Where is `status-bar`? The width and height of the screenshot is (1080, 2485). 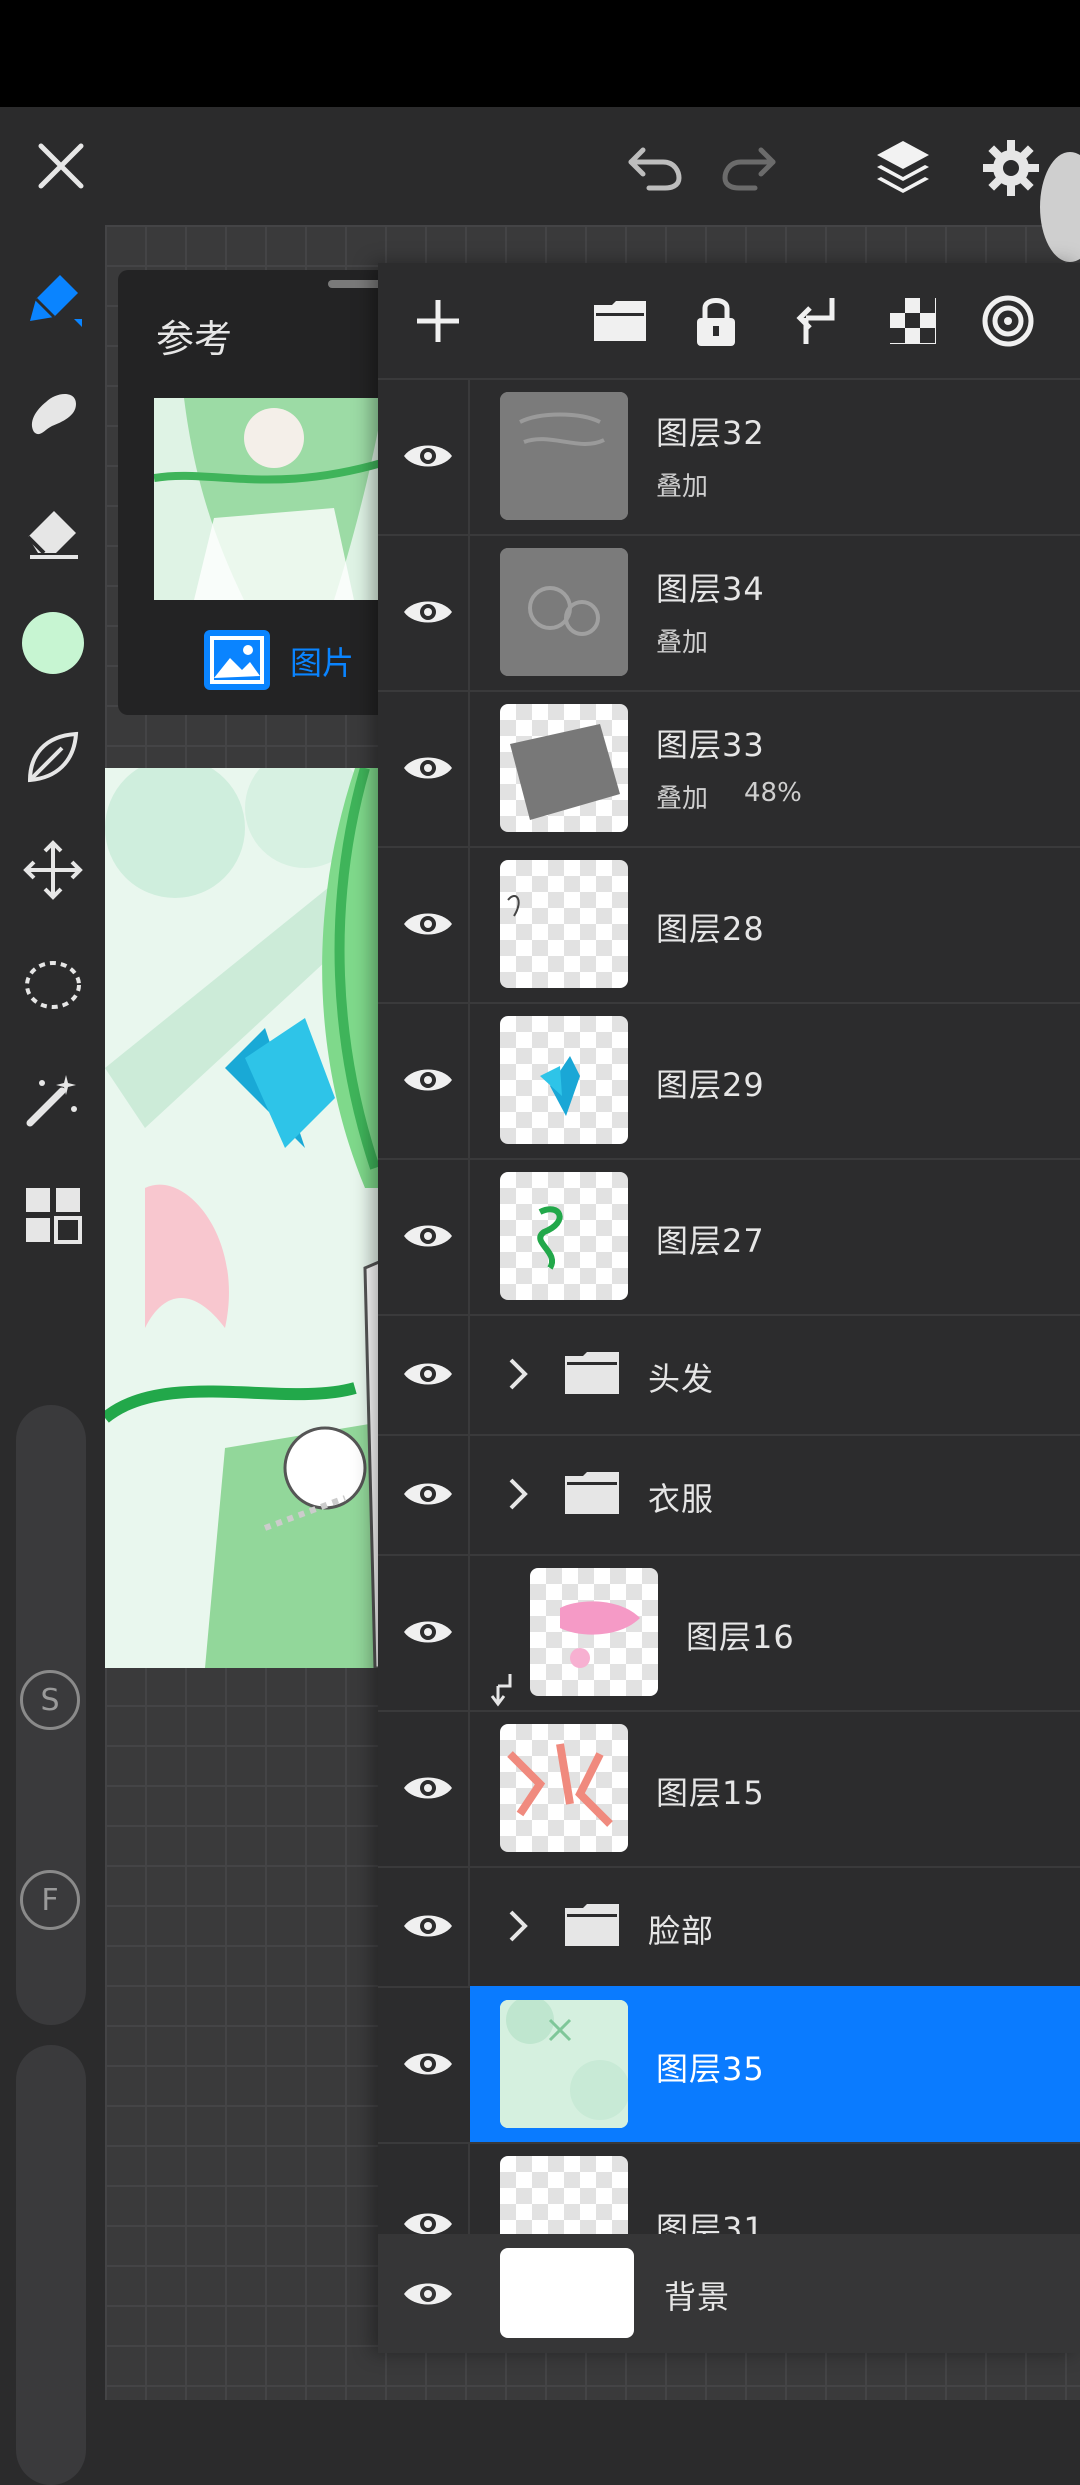
status-bar is located at coordinates (540, 53).